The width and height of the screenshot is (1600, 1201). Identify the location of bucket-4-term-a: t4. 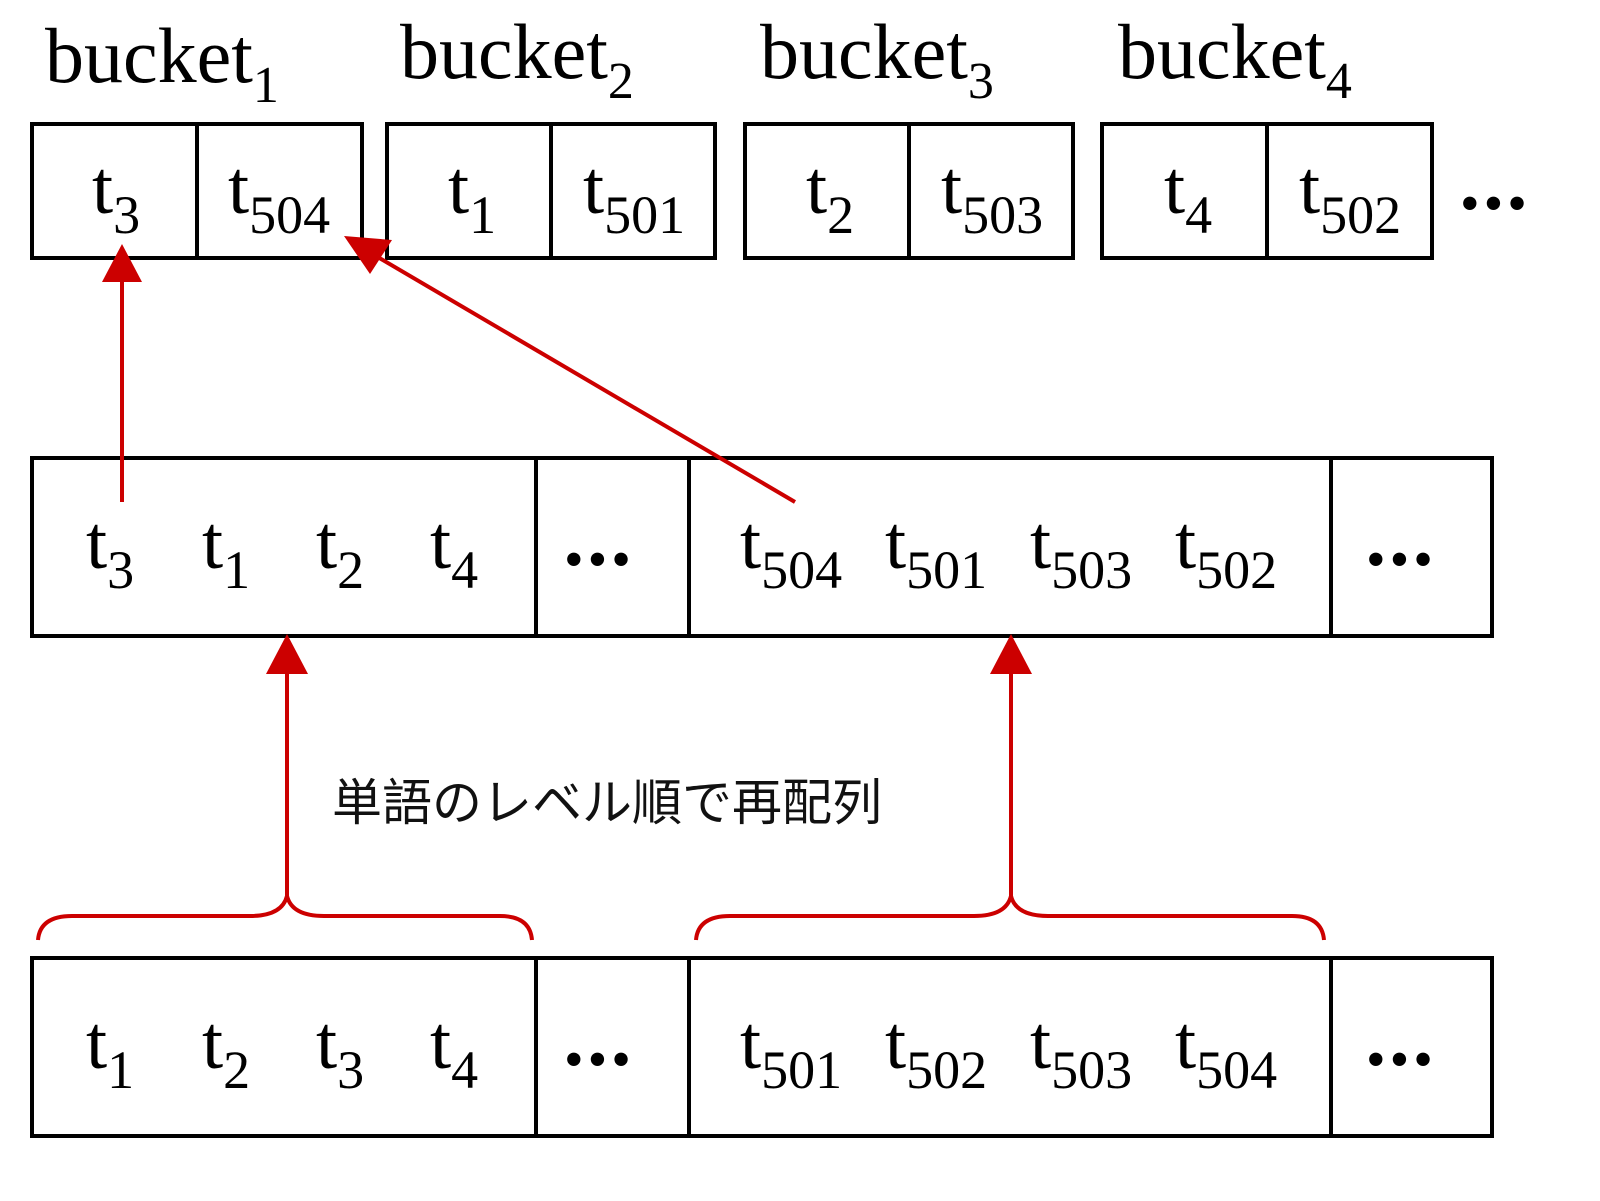
(1188, 195).